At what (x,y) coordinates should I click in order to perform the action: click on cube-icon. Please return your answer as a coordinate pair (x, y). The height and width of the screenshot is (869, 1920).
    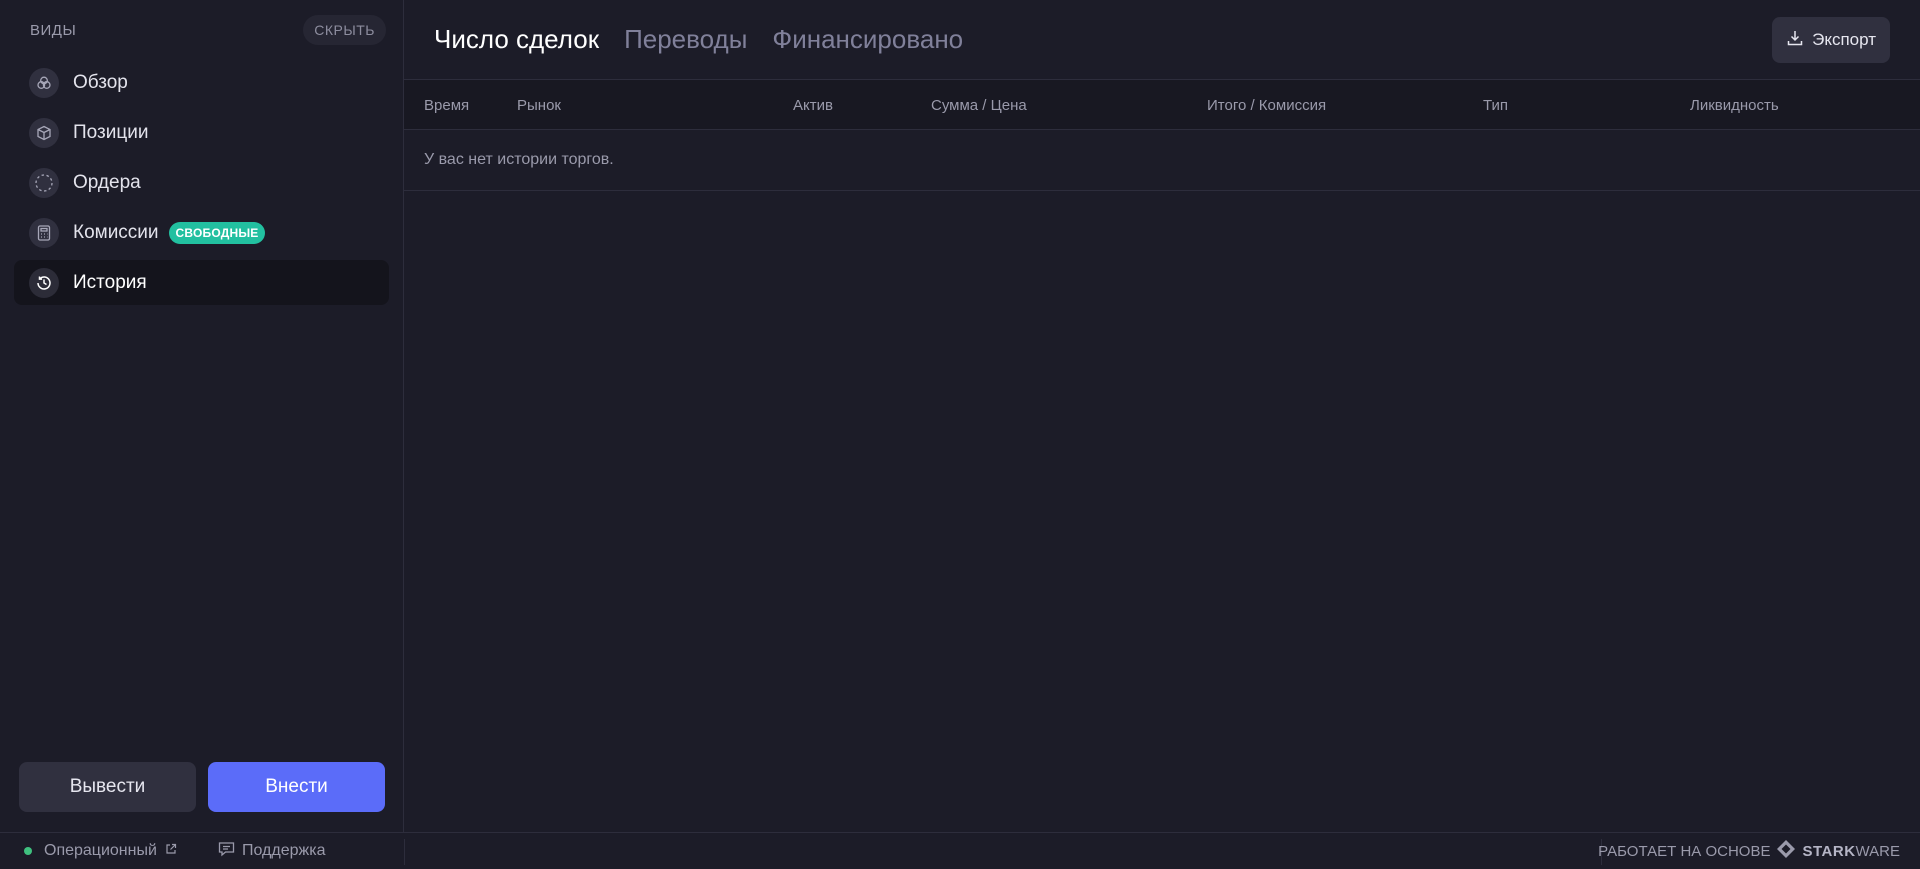
    Looking at the image, I should click on (44, 132).